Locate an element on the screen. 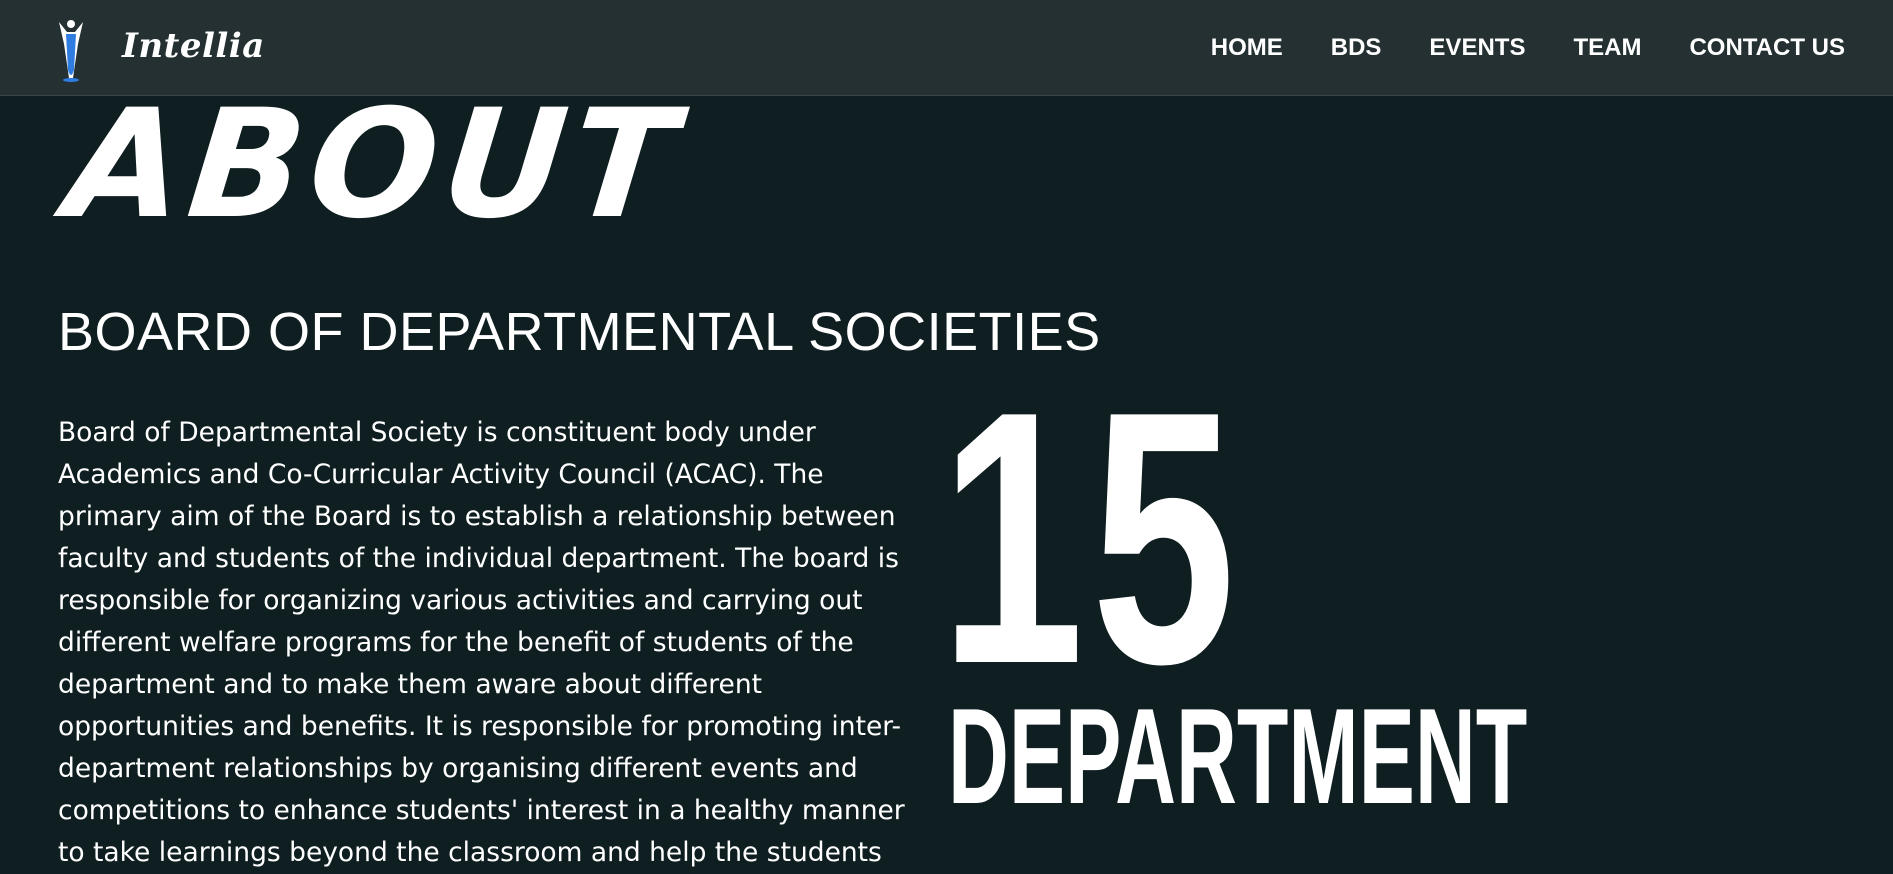 The width and height of the screenshot is (1893, 874). about-title: ABOUT is located at coordinates (374, 165).